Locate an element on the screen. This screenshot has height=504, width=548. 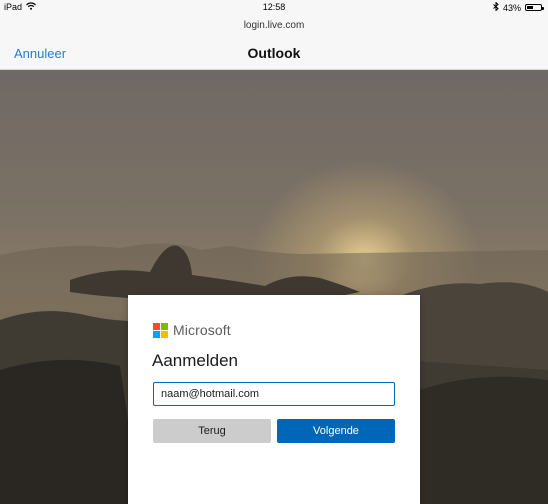
battery-icon is located at coordinates (534, 7).